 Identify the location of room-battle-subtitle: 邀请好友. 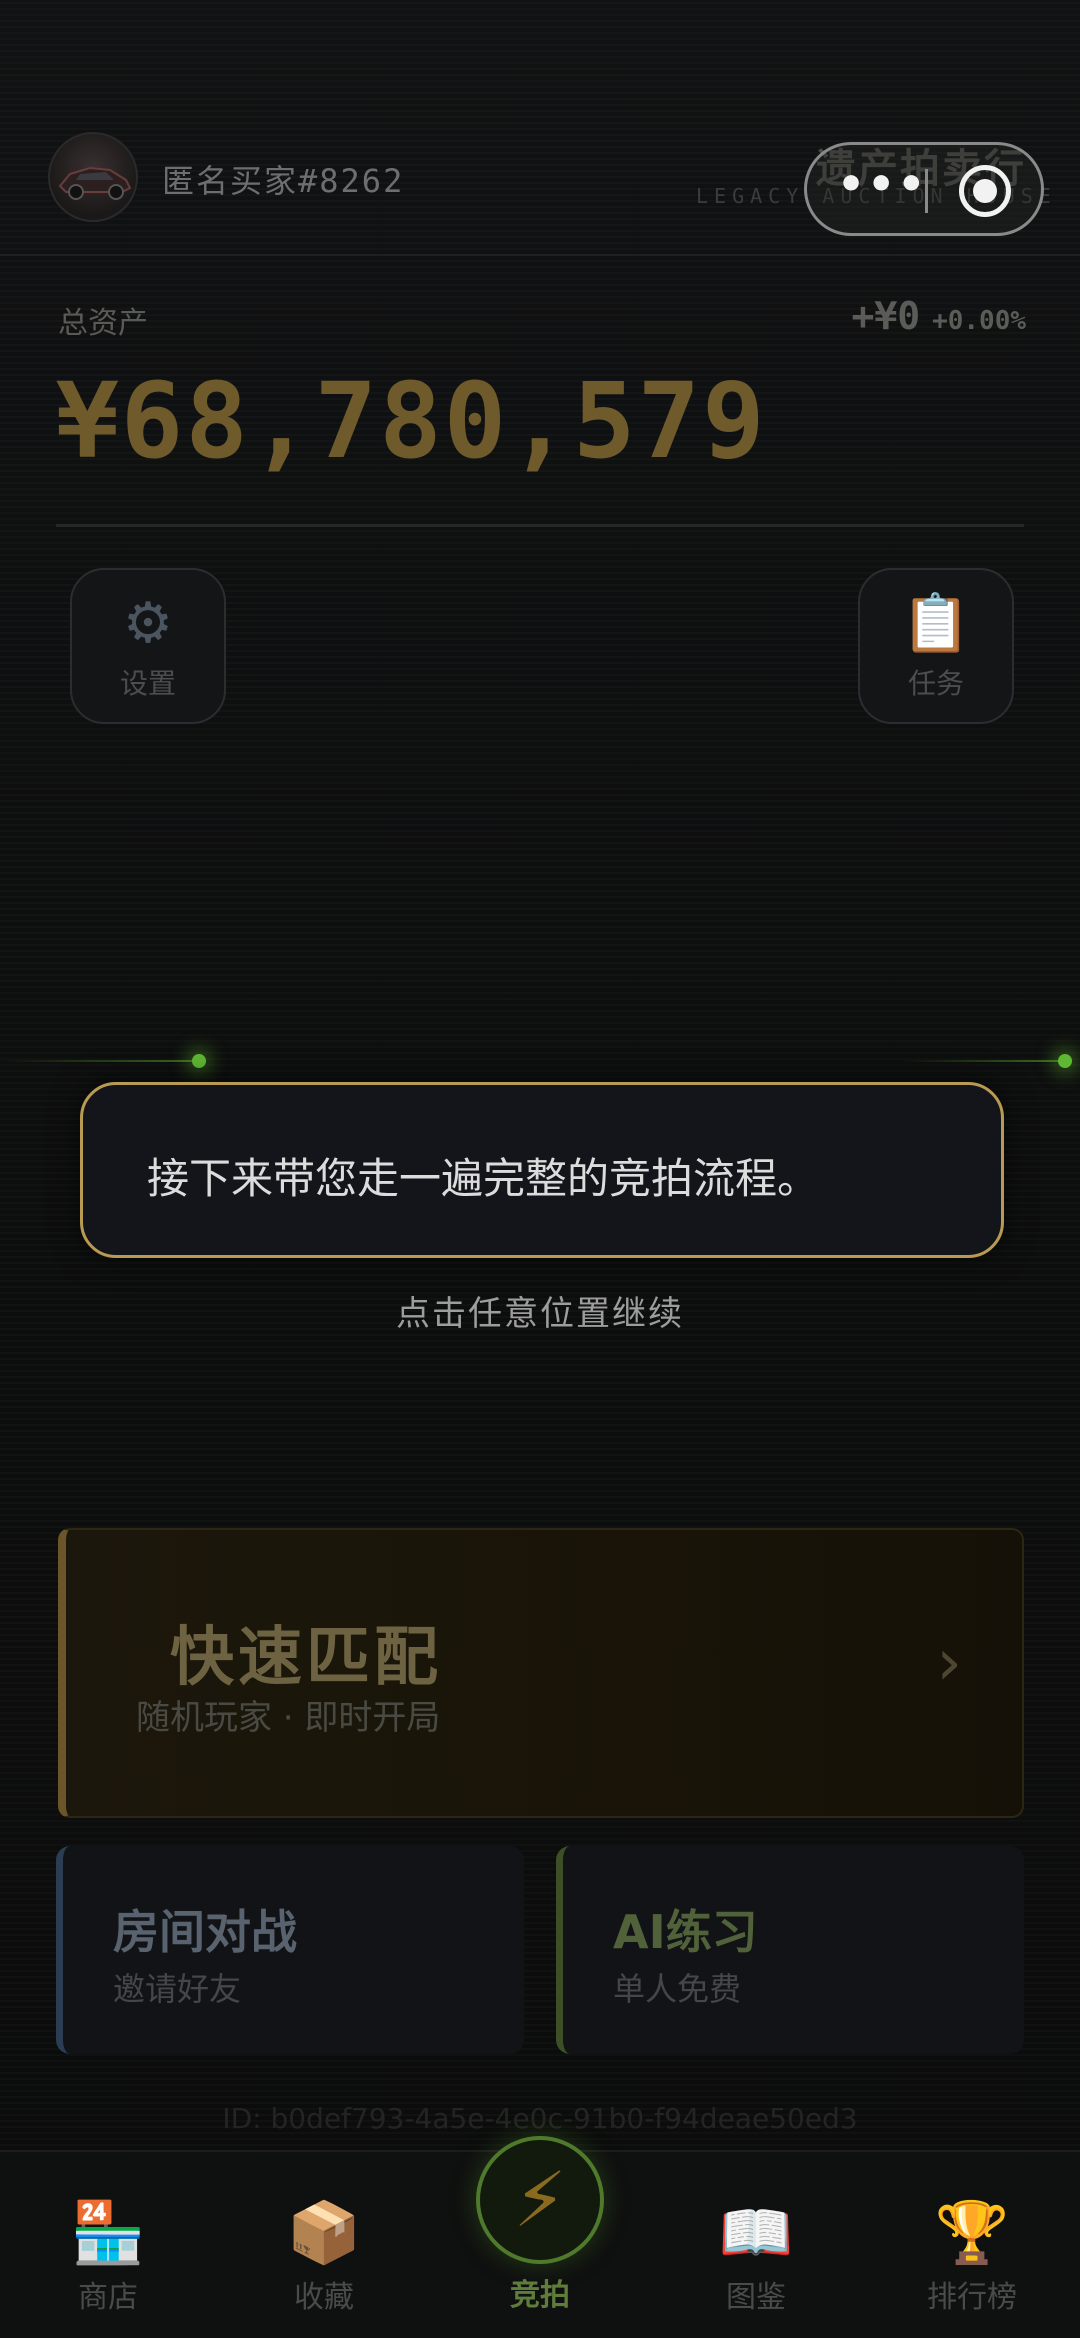
(177, 1989).